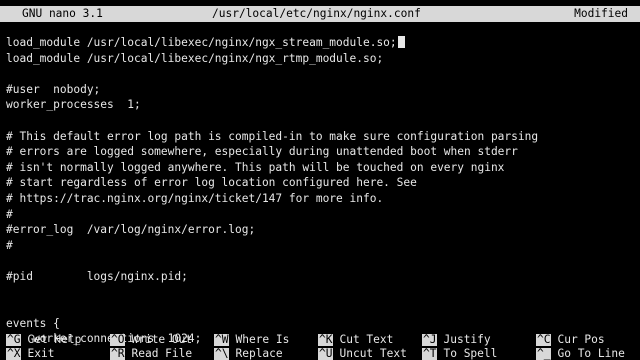 The width and height of the screenshot is (640, 360). I want to click on shortcut-key: ^X, so click(14, 353).